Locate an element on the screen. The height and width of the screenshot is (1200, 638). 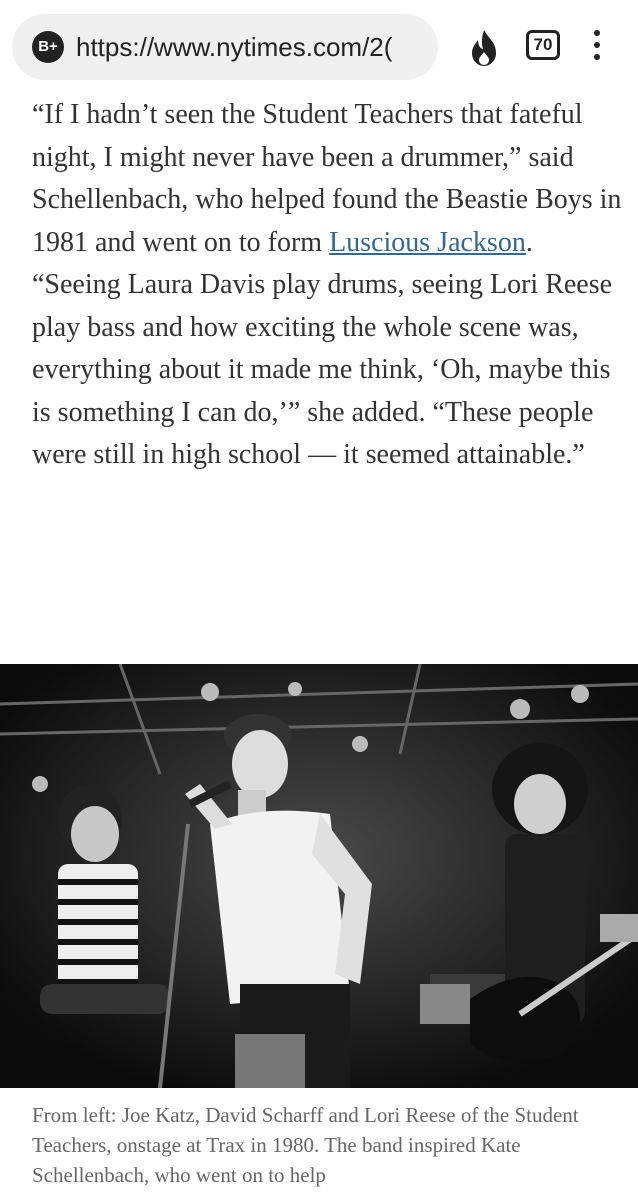
browser-toolbar: B+ https://www.nytimes.com/2( 70 is located at coordinates (319, 46).